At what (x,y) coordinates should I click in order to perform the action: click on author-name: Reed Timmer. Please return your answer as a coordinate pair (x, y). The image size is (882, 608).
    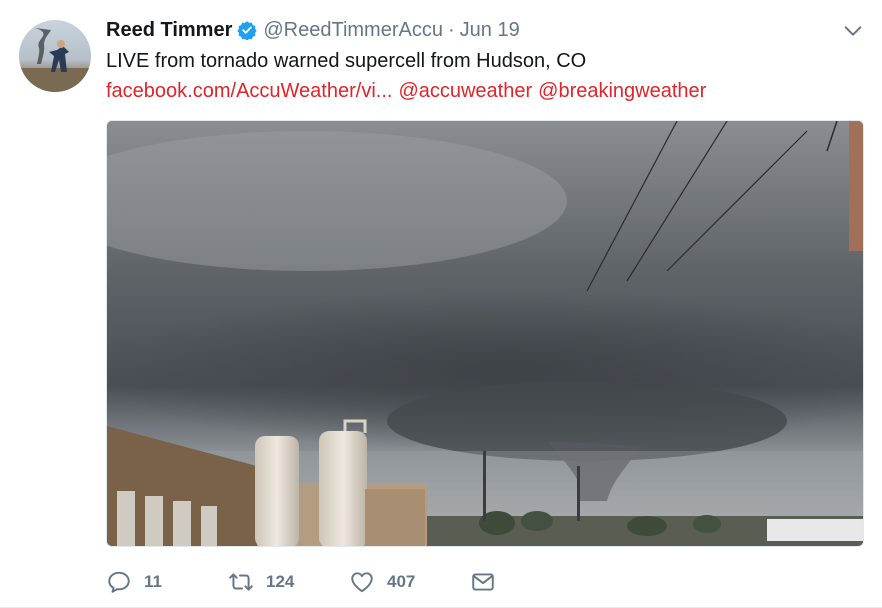
    Looking at the image, I should click on (169, 30).